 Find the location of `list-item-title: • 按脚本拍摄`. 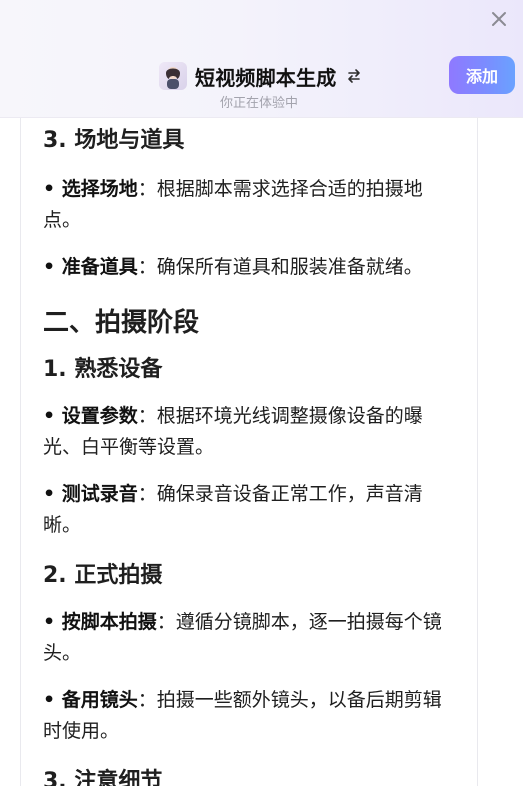

list-item-title: • 按脚本拍摄 is located at coordinates (100, 622).